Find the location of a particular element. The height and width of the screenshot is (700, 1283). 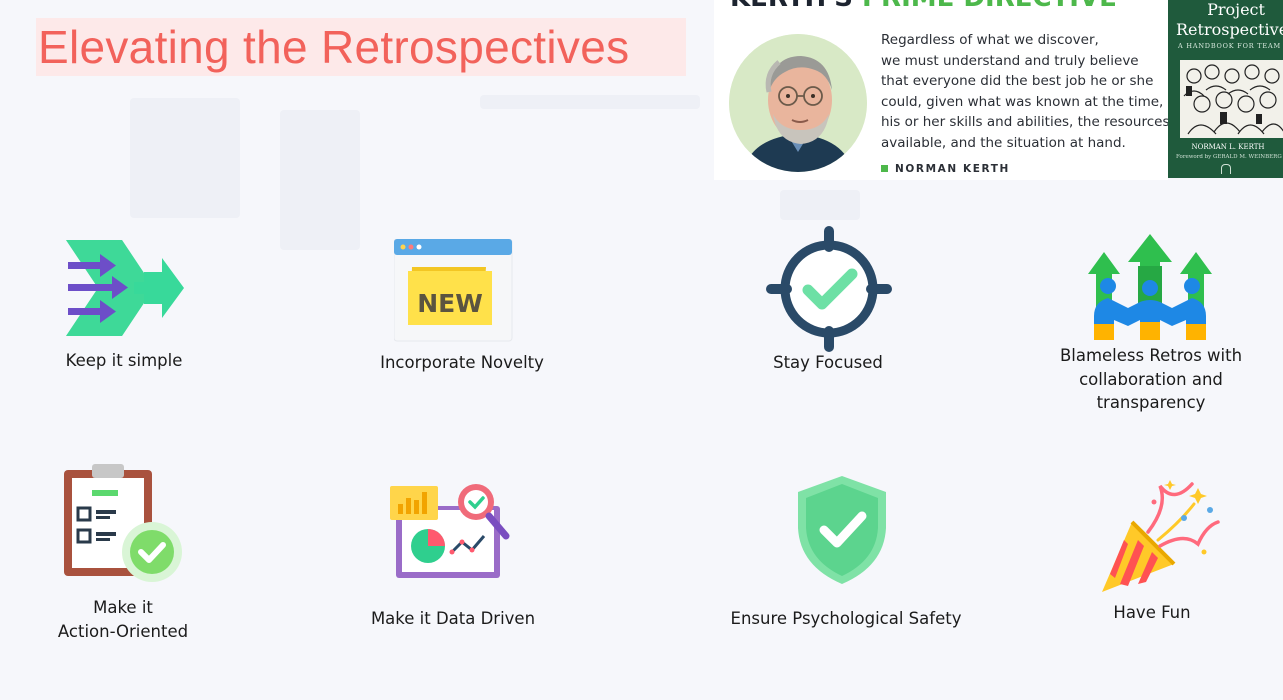

book-illustration is located at coordinates (1231, 99).